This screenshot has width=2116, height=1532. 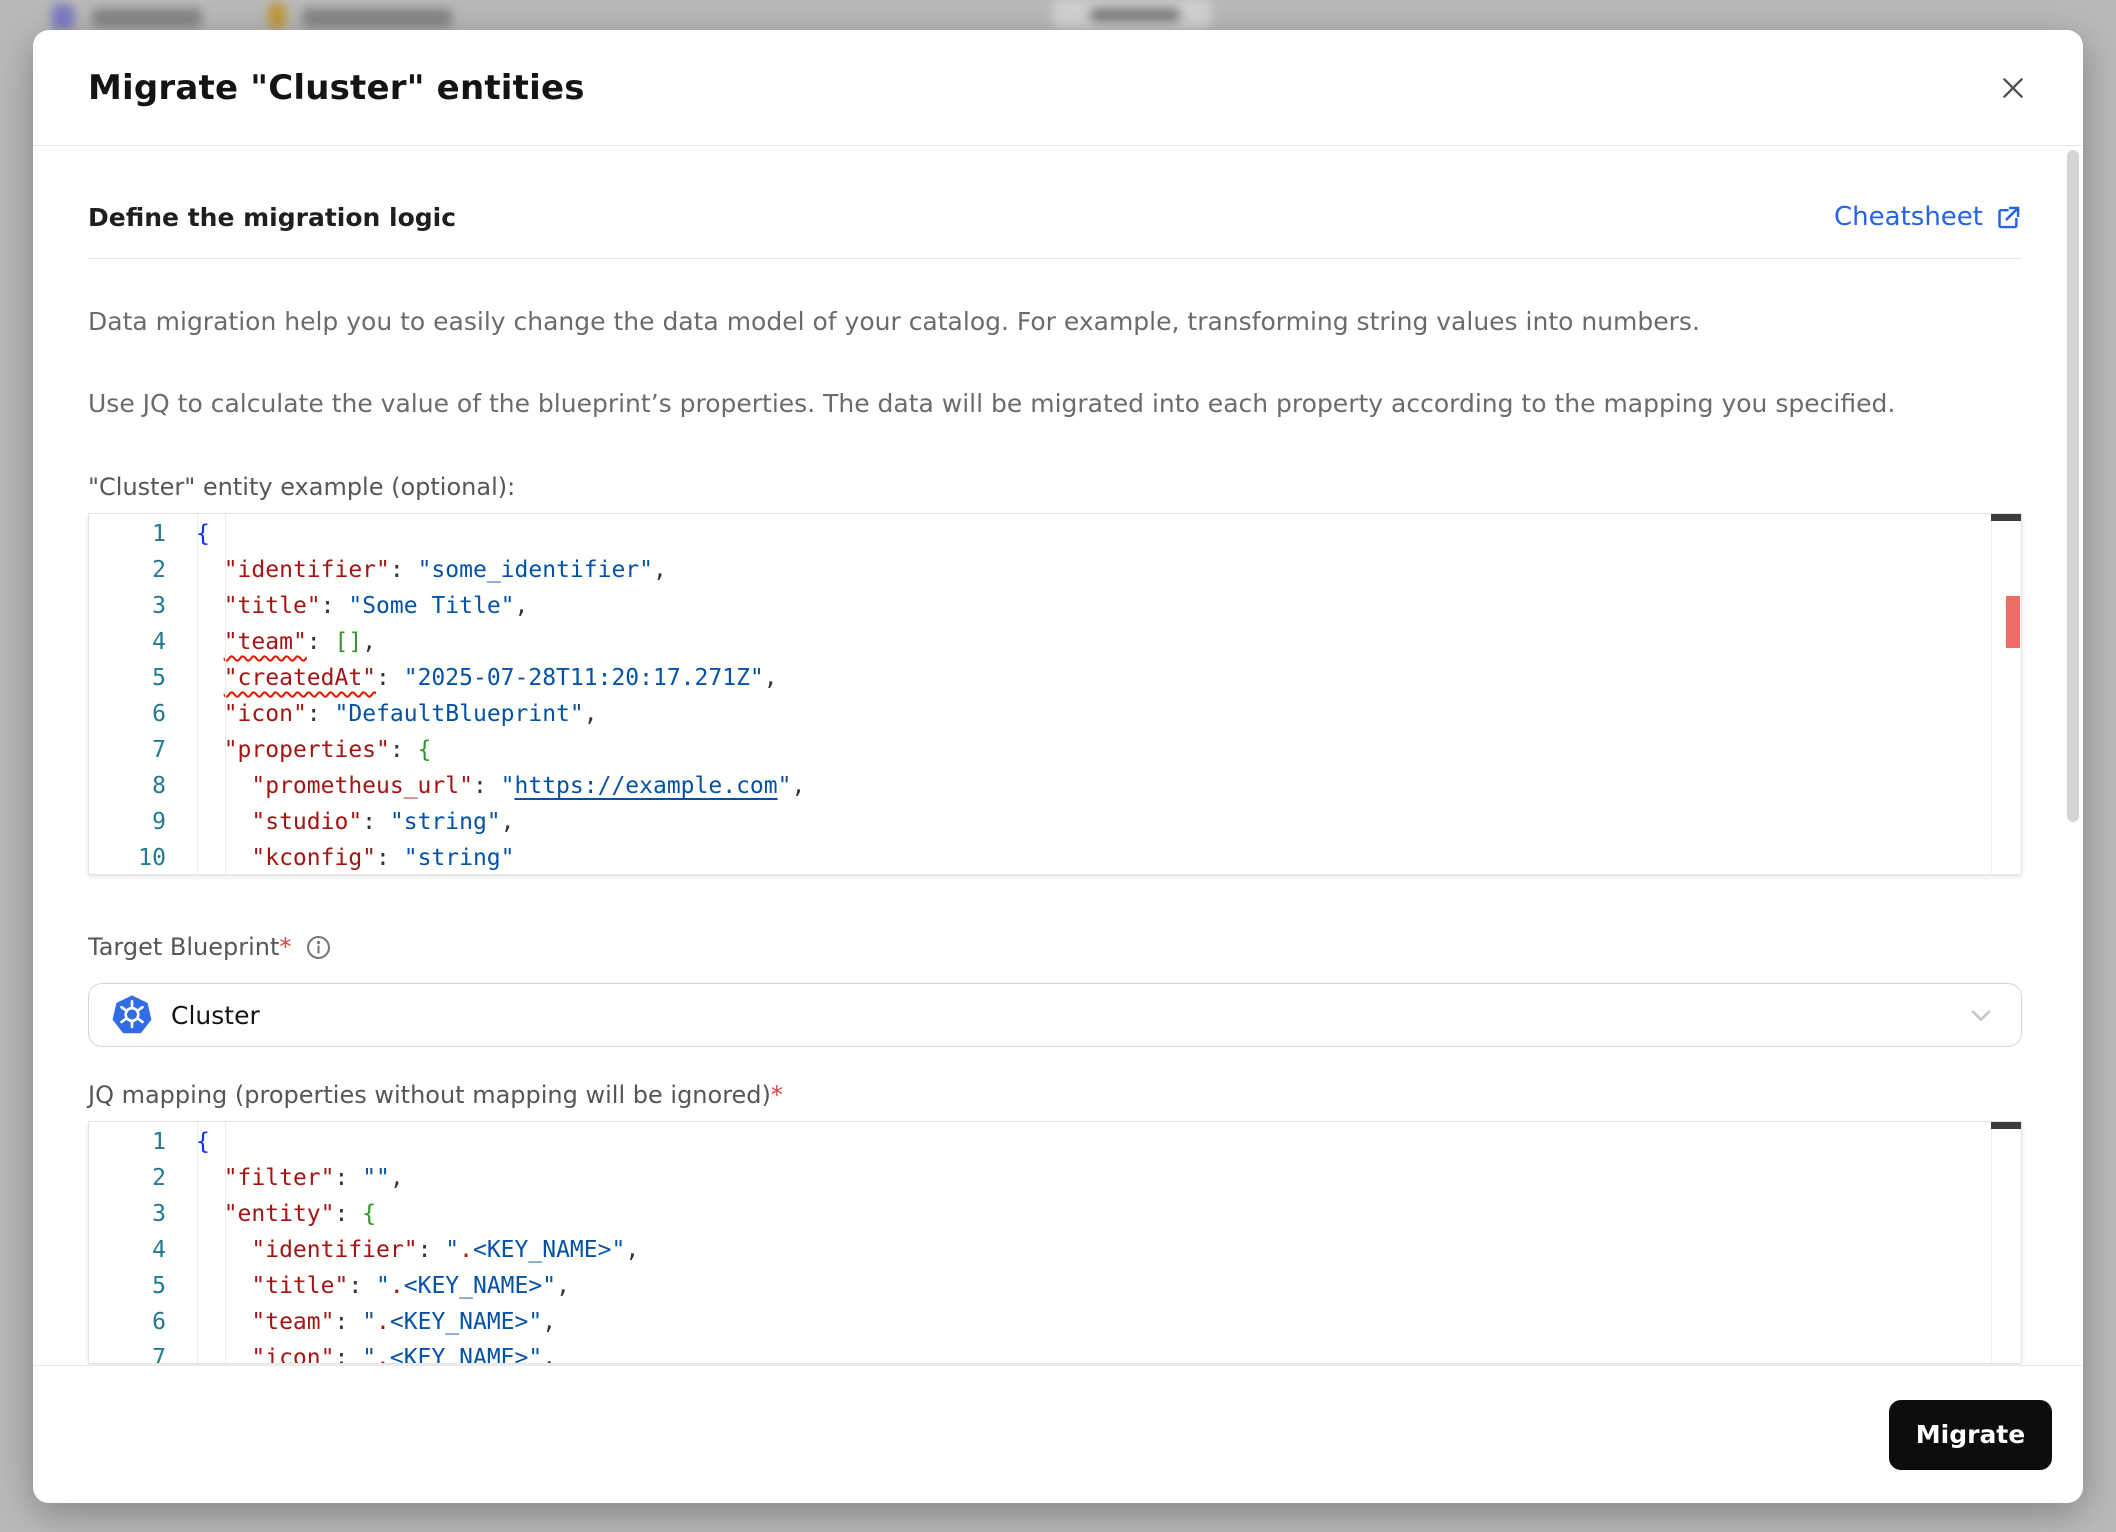 What do you see at coordinates (2073, 486) in the screenshot?
I see `modal-scrollbar-thumb` at bounding box center [2073, 486].